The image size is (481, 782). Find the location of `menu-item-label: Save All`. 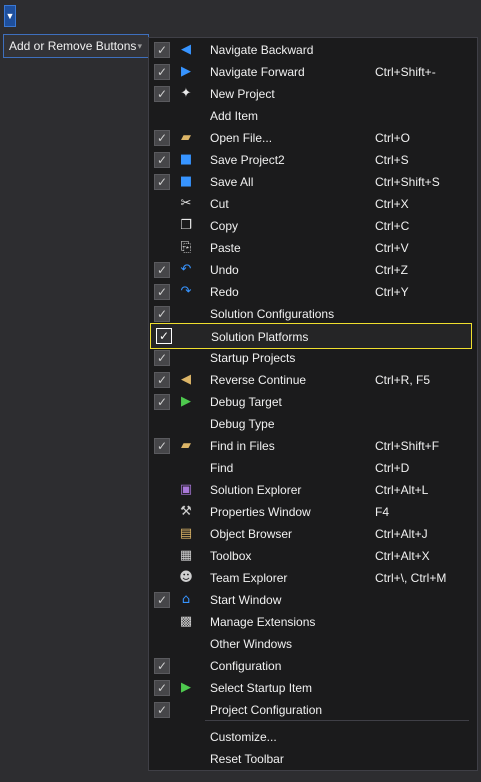

menu-item-label: Save All is located at coordinates (232, 182).